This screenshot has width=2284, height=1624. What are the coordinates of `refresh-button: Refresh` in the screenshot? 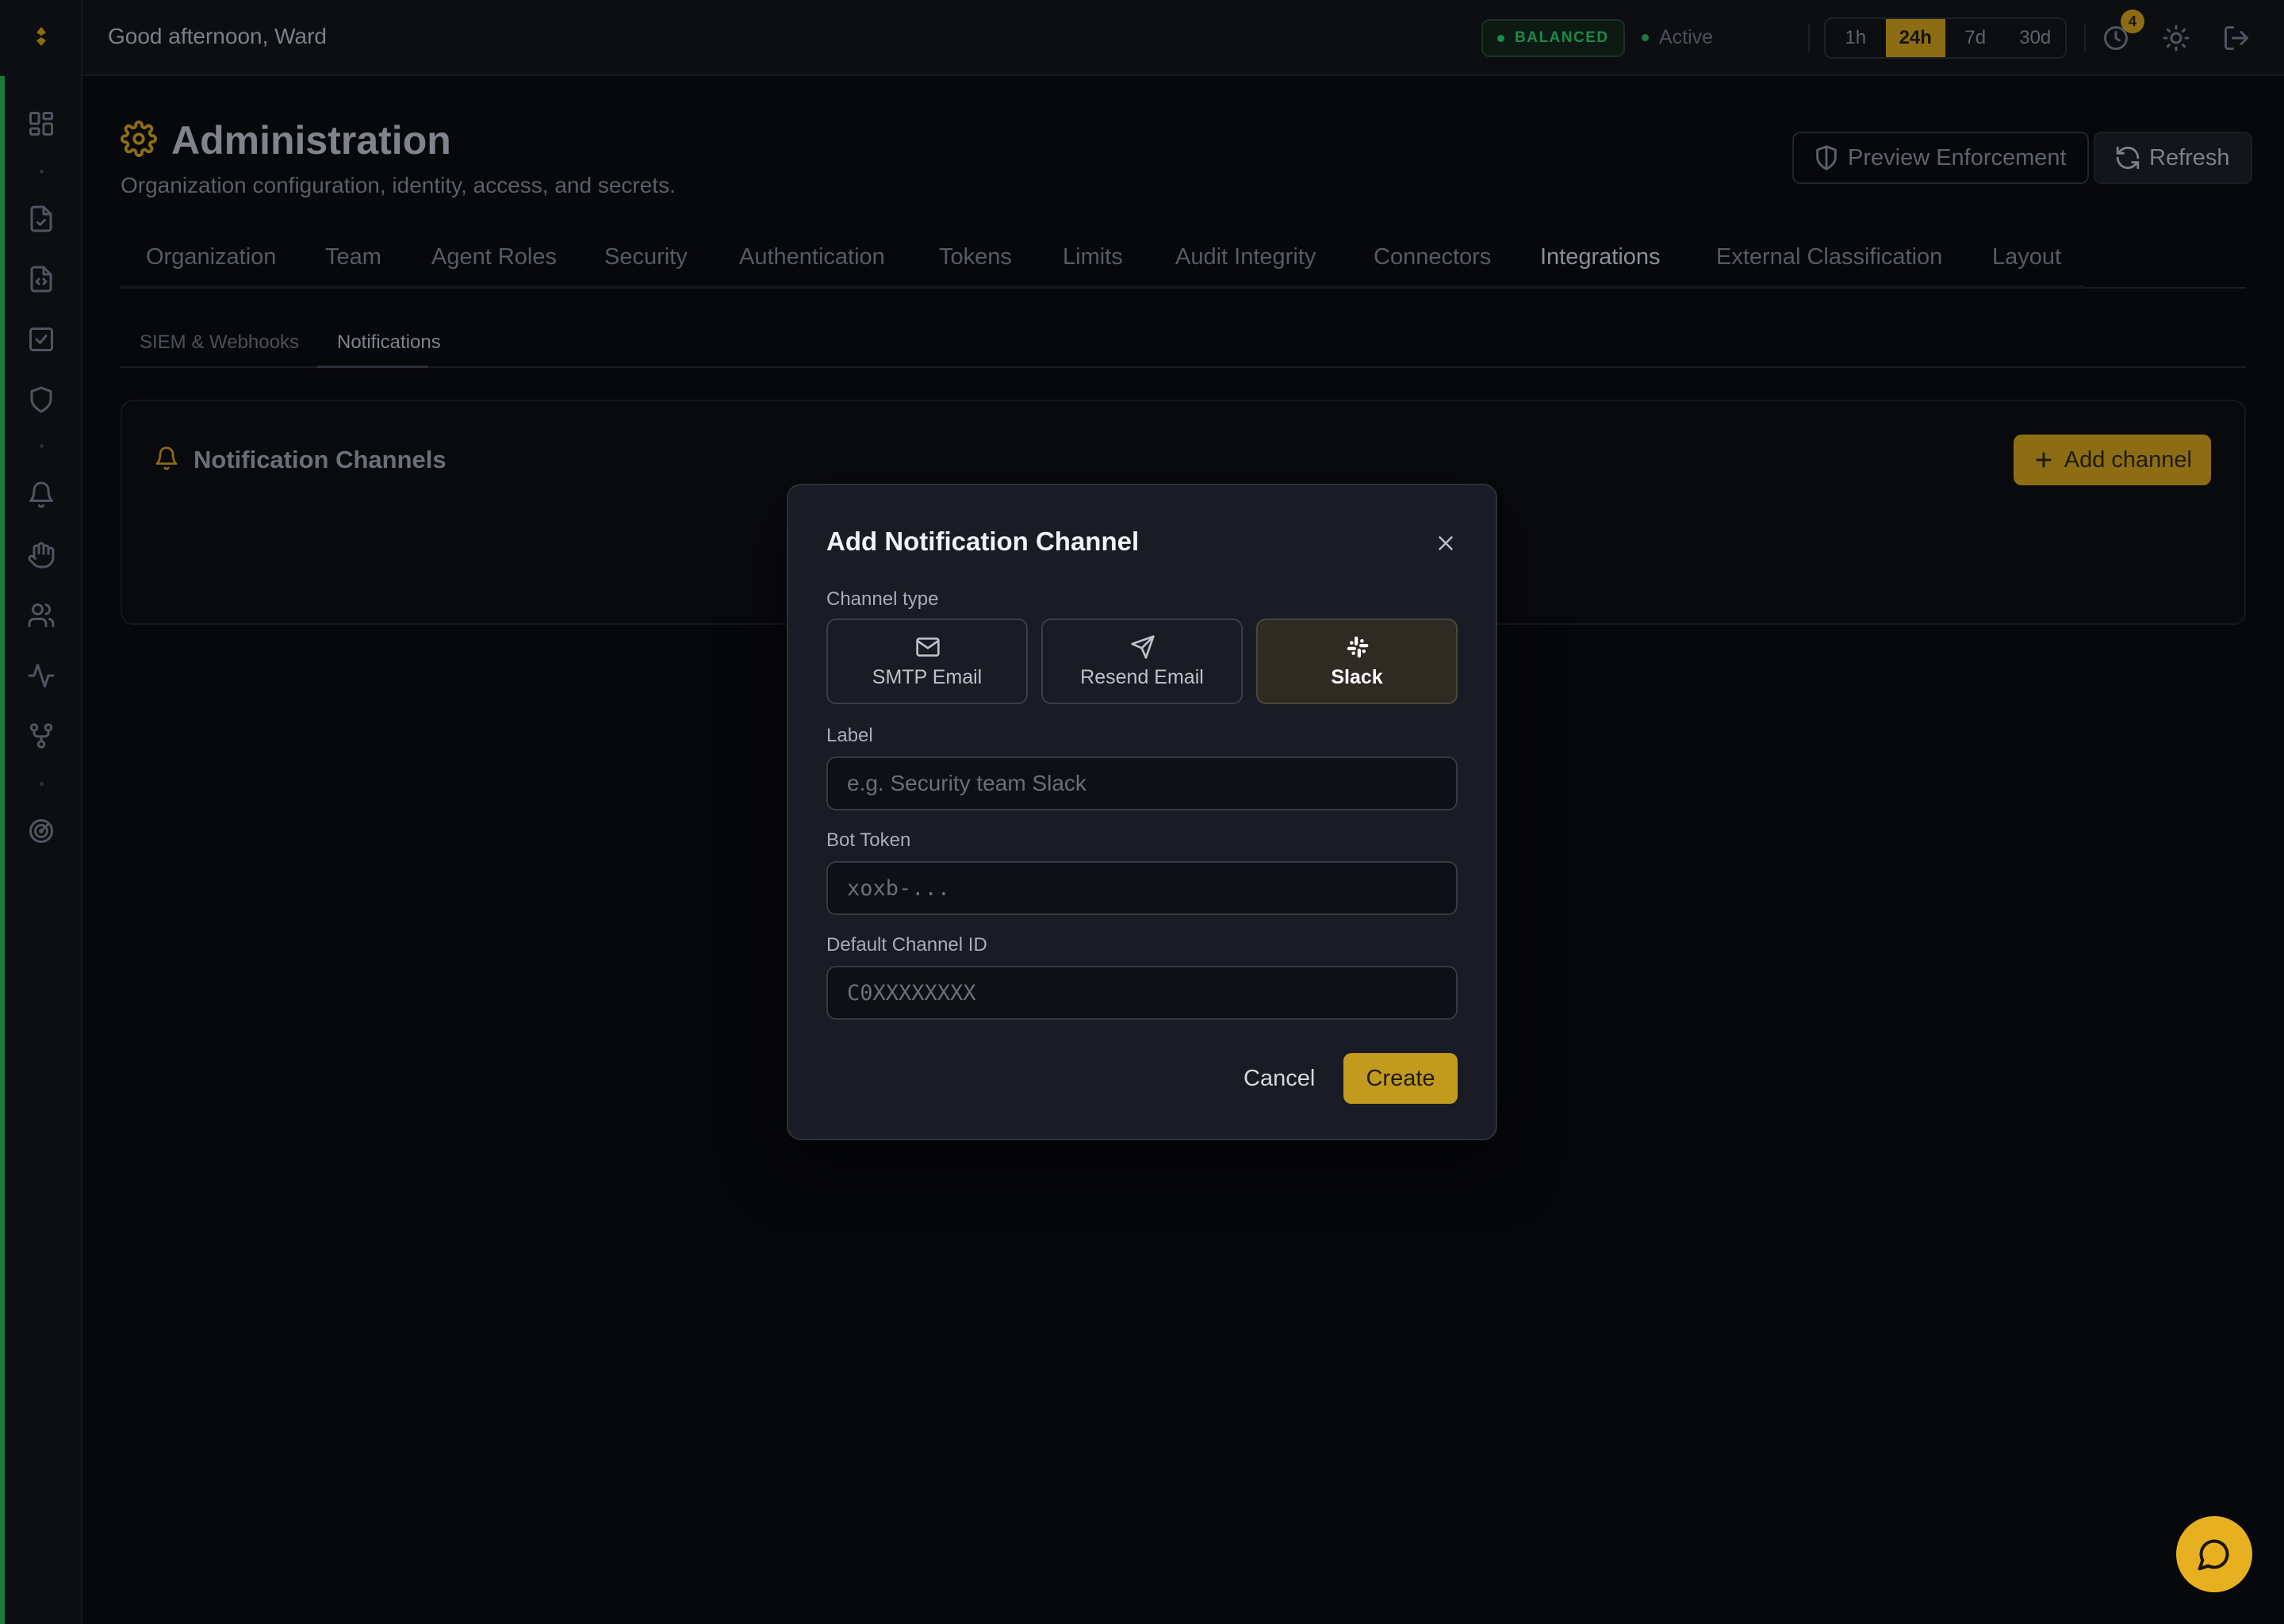 It's located at (2173, 158).